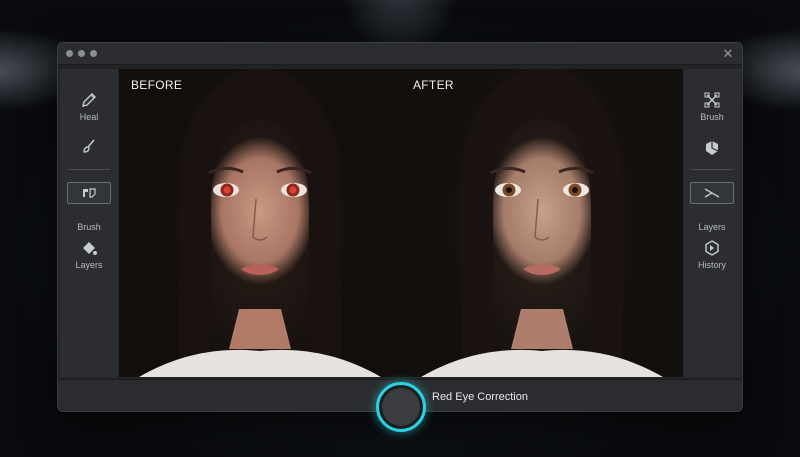  Describe the element at coordinates (89, 169) in the screenshot. I see `toolbar-separator` at that location.